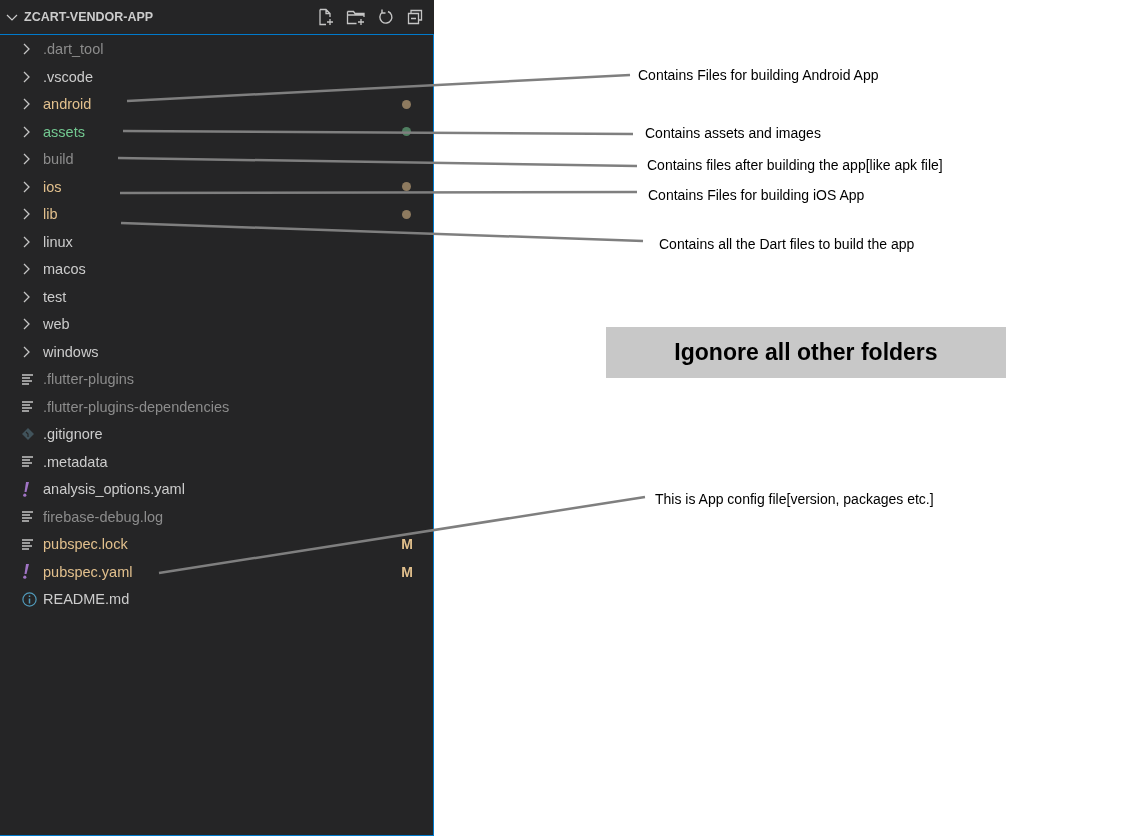 Image resolution: width=1130 pixels, height=836 pixels. Describe the element at coordinates (71, 351) in the screenshot. I see `file-name: windows` at that location.